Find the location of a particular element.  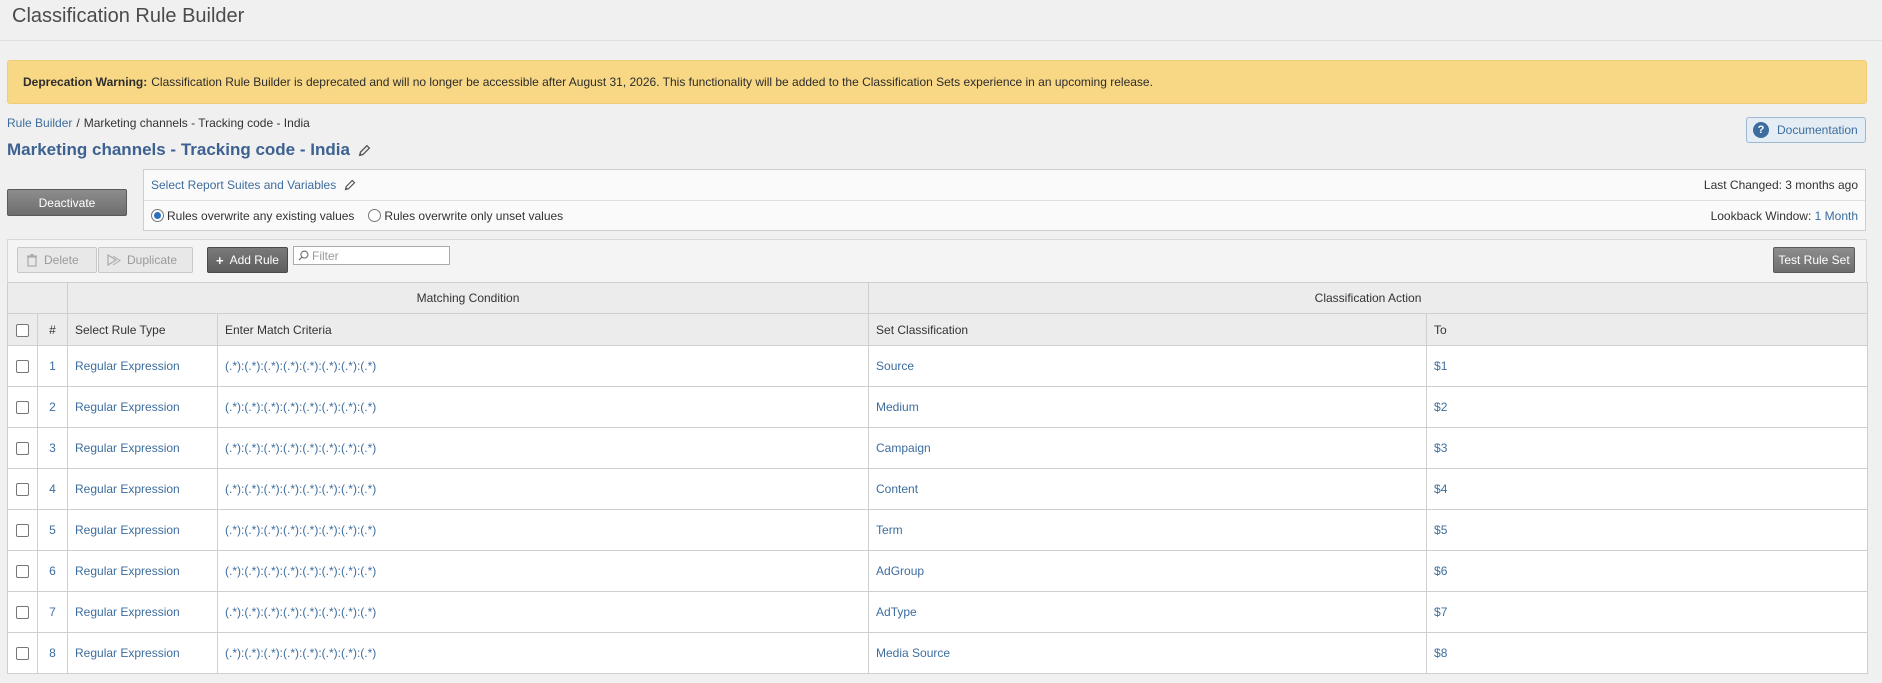

row-number: 5 is located at coordinates (52, 530).